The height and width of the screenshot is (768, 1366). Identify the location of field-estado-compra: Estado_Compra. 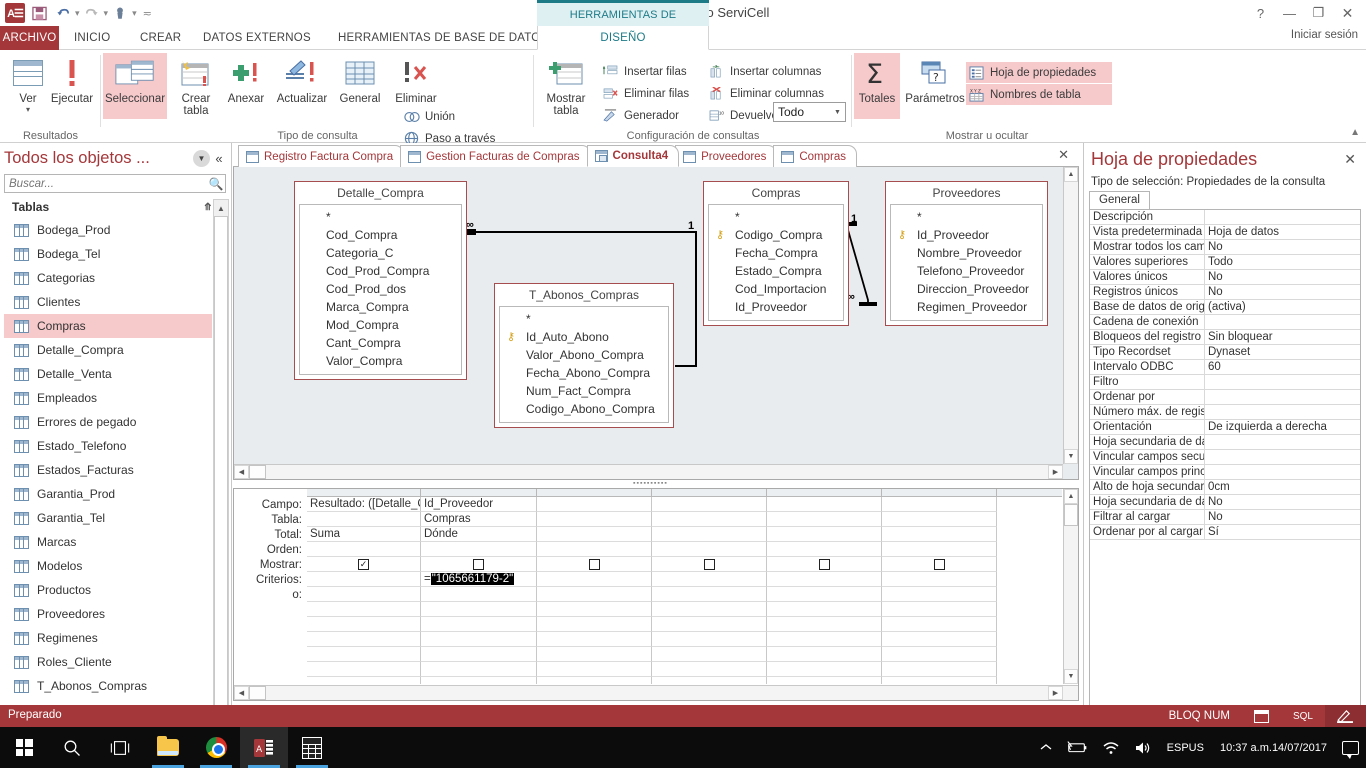
(776, 271).